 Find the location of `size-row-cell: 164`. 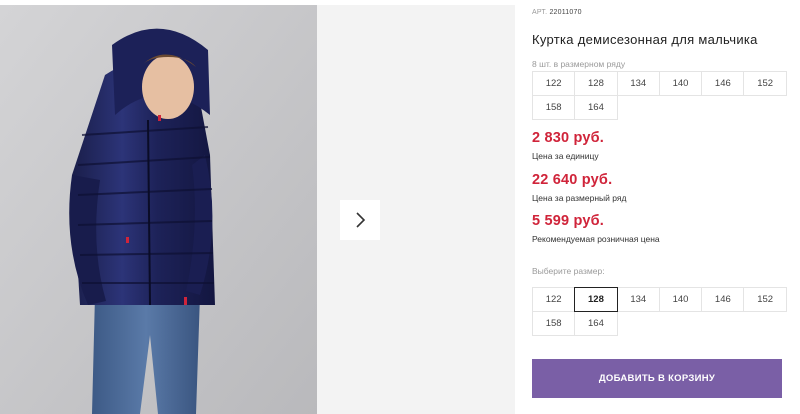

size-row-cell: 164 is located at coordinates (596, 107).